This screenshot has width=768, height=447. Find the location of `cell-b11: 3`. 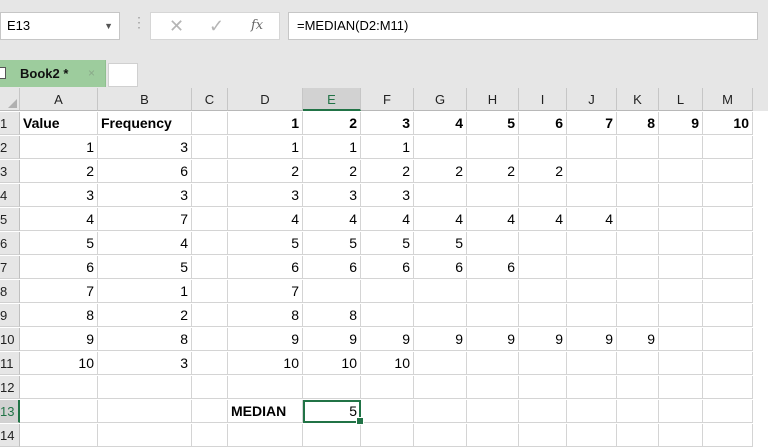

cell-b11: 3 is located at coordinates (145, 363).